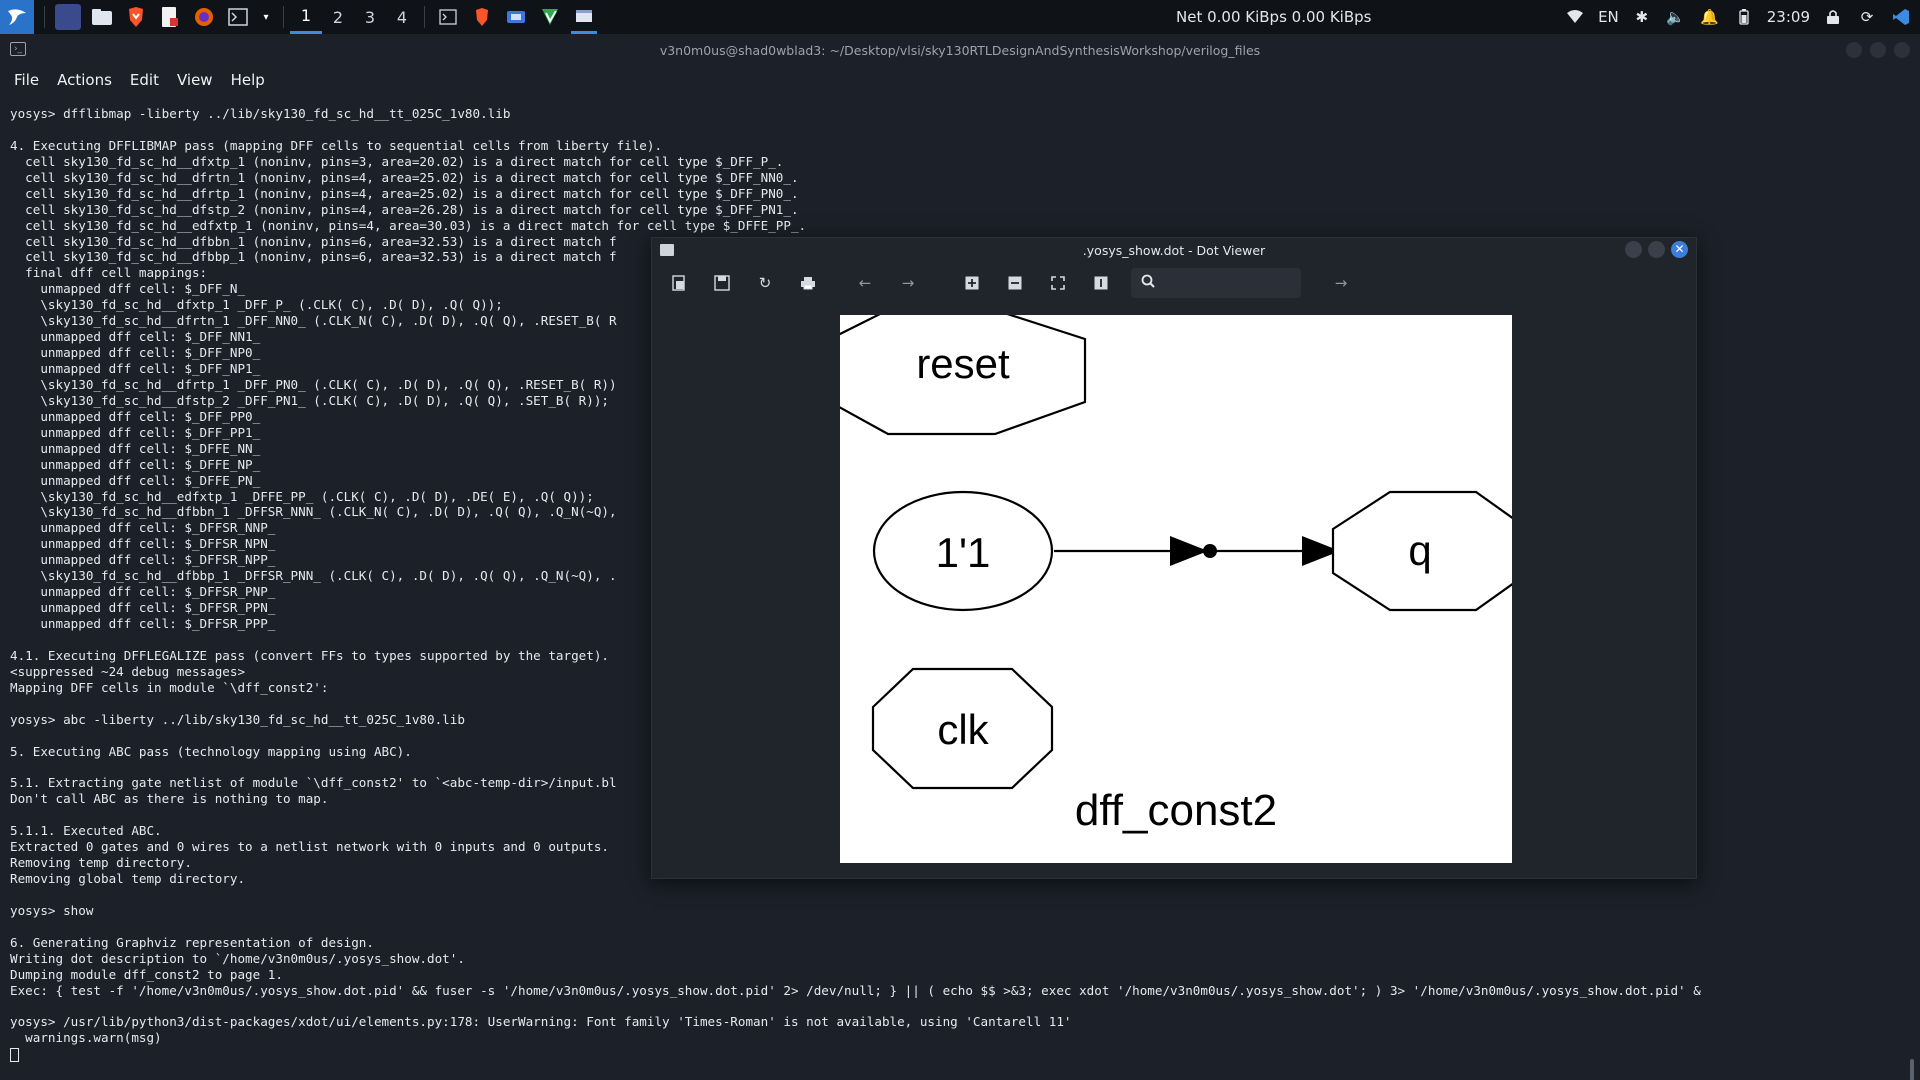 The width and height of the screenshot is (1920, 1080). I want to click on brave-browser-icon, so click(136, 17).